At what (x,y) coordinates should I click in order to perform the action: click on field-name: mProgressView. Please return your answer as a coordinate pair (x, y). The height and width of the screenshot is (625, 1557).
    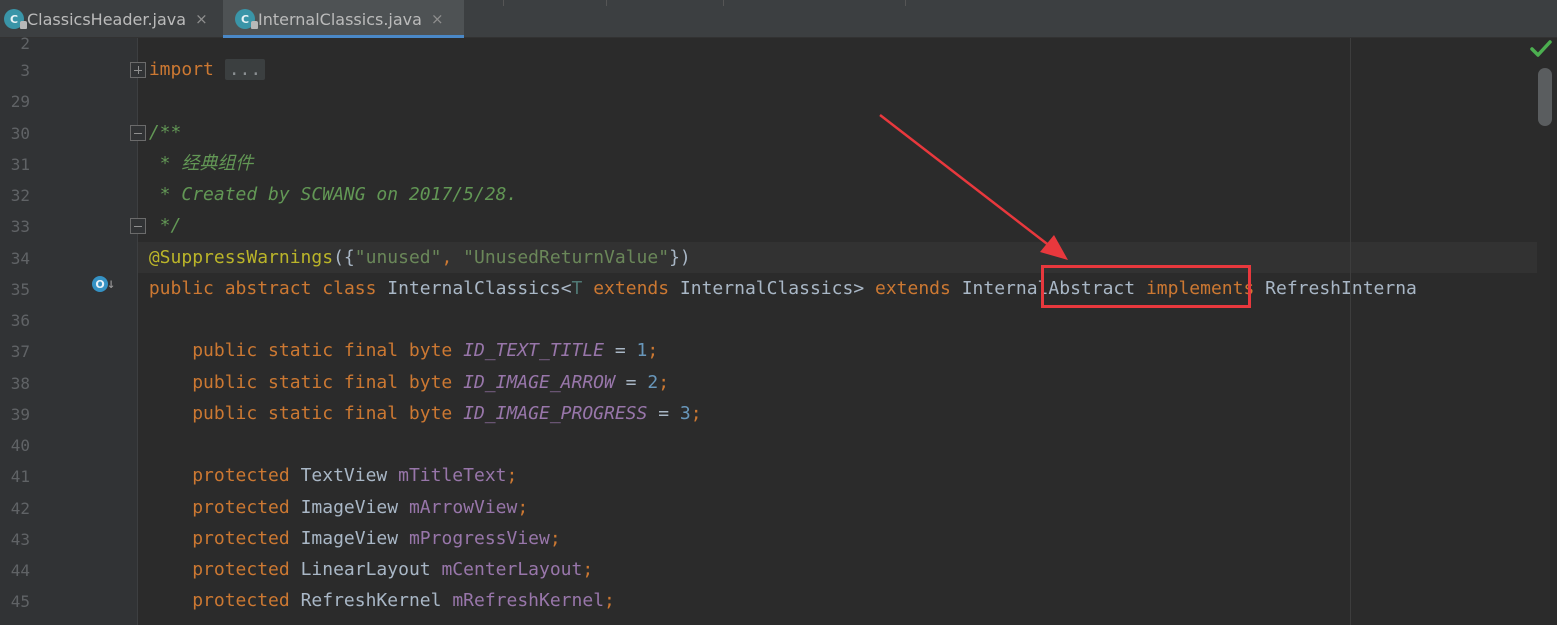
    Looking at the image, I should click on (479, 538).